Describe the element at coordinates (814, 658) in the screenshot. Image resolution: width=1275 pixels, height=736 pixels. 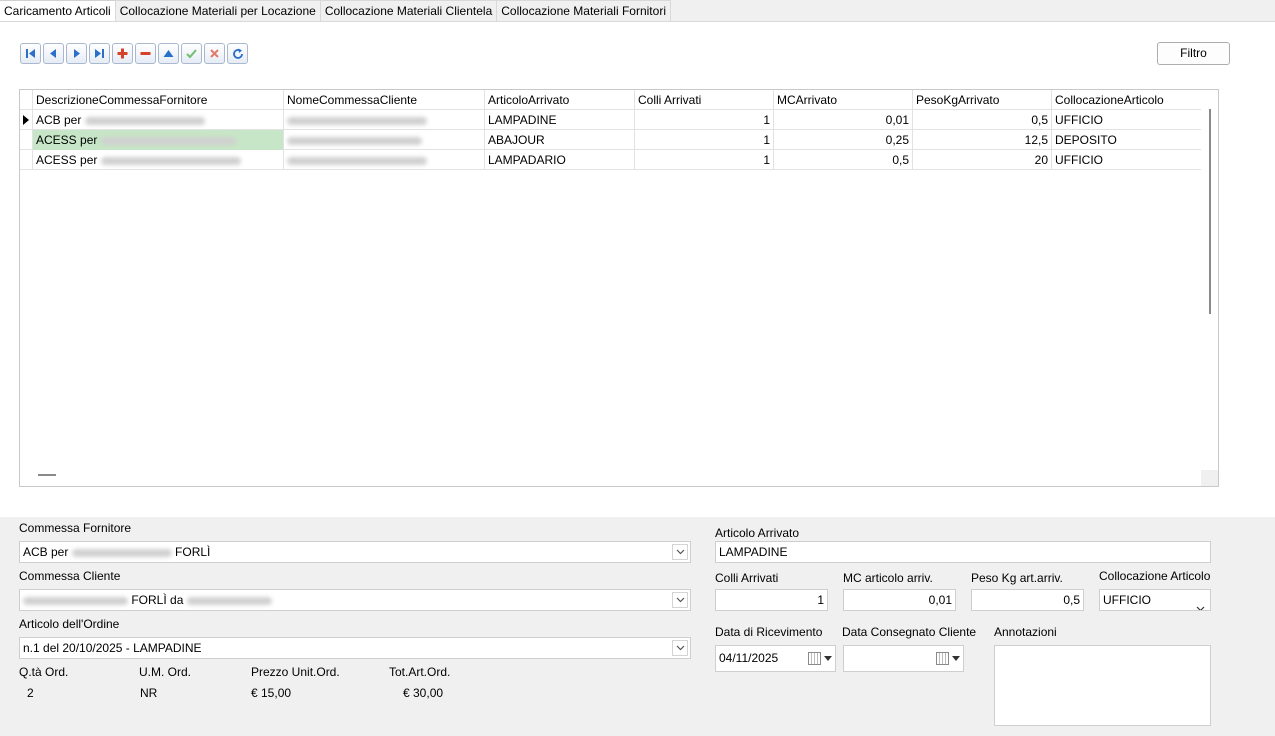
I see `calendar-icon` at that location.